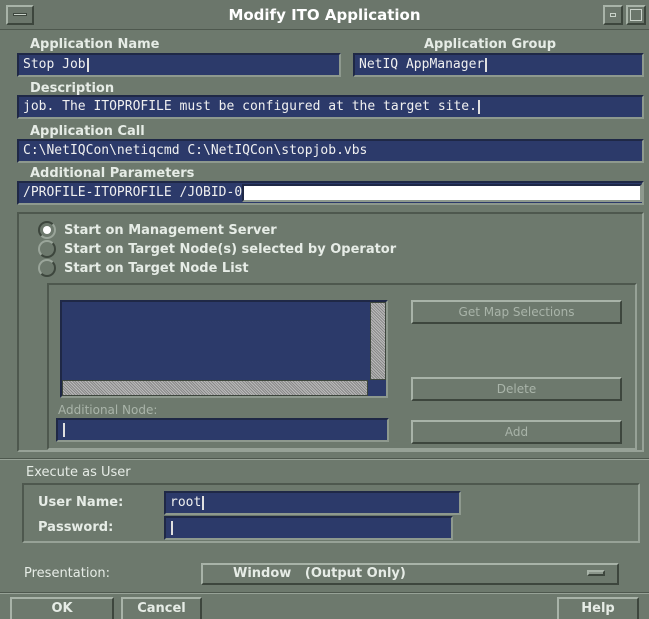 The width and height of the screenshot is (649, 619). Describe the element at coordinates (516, 432) in the screenshot. I see `add-button: Add` at that location.